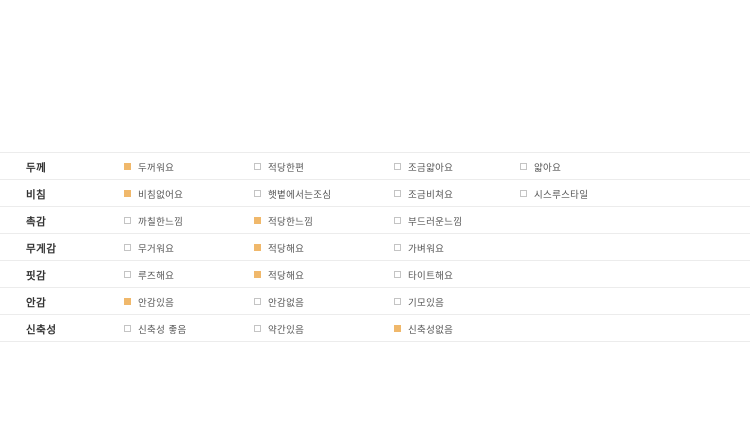 Image resolution: width=750 pixels, height=439 pixels. I want to click on spec-row-lining: 안감 안감있음 안감없음 기모있음, so click(375, 301).